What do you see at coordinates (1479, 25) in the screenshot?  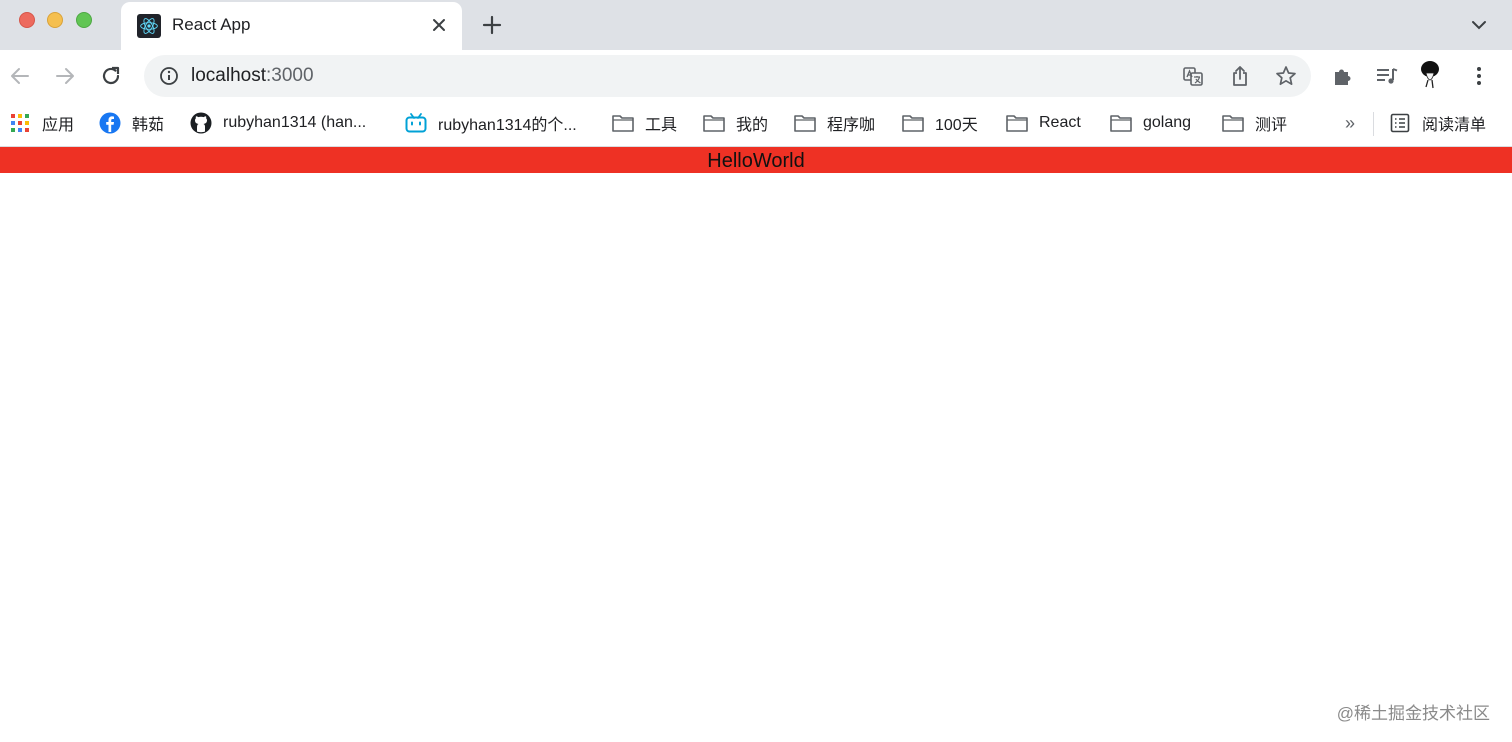 I see `tab-search-chevron-down-icon` at bounding box center [1479, 25].